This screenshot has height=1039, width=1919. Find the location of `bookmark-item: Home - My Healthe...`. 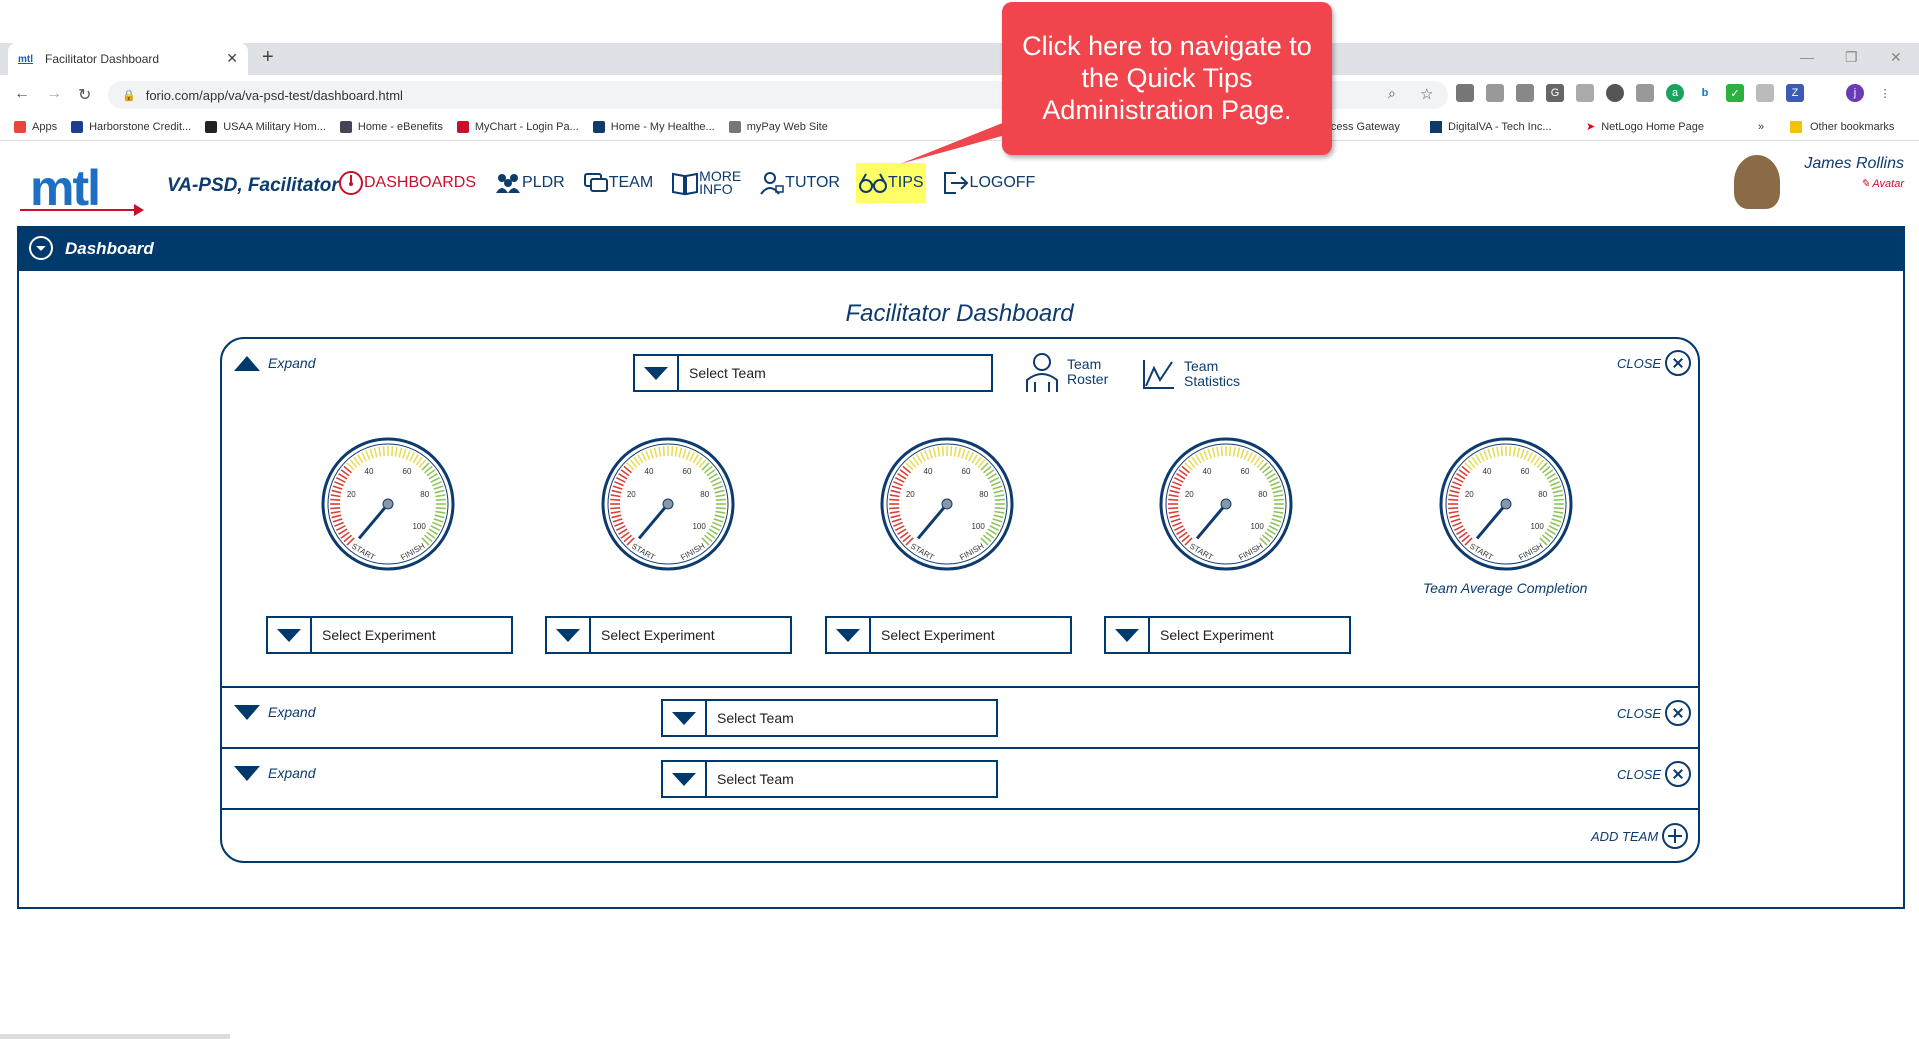

bookmark-item: Home - My Healthe... is located at coordinates (653, 126).